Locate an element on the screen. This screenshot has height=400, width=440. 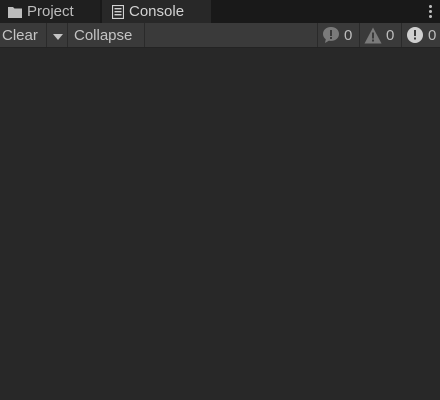
info-bubble-icon is located at coordinates (331, 35).